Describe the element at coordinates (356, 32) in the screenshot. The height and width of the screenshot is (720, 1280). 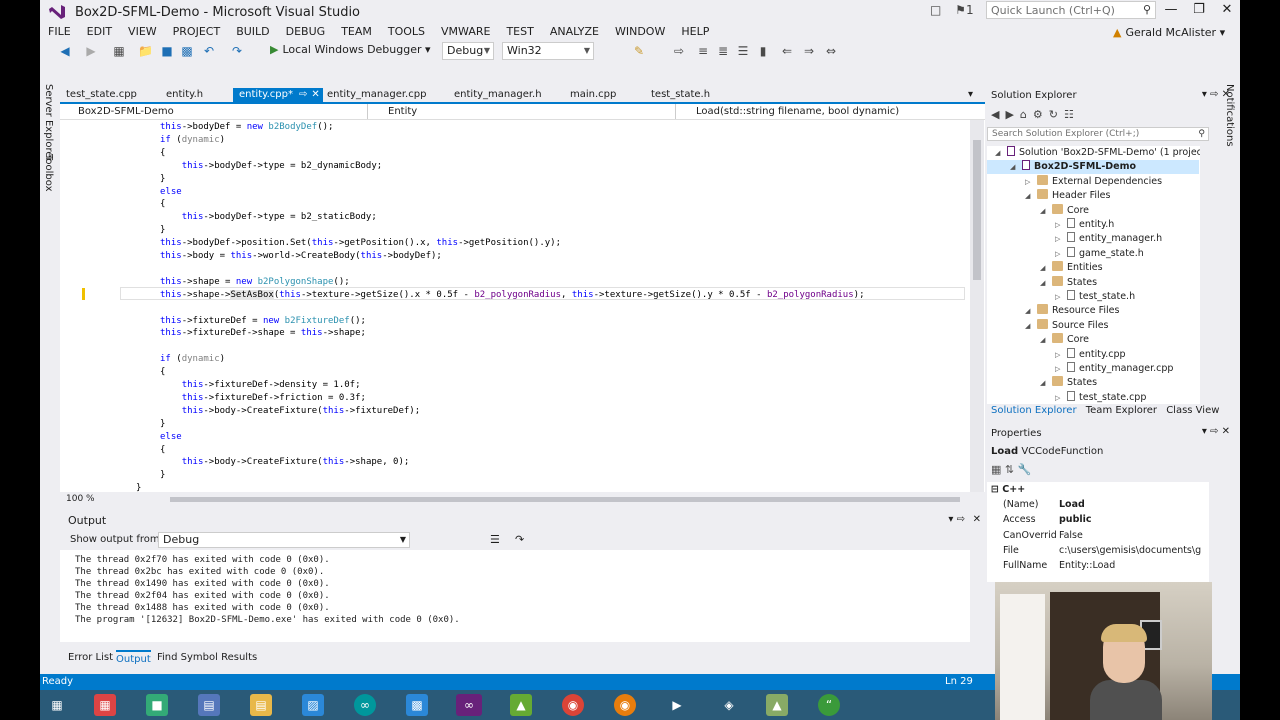
I see `menu-team: TEAM` at that location.